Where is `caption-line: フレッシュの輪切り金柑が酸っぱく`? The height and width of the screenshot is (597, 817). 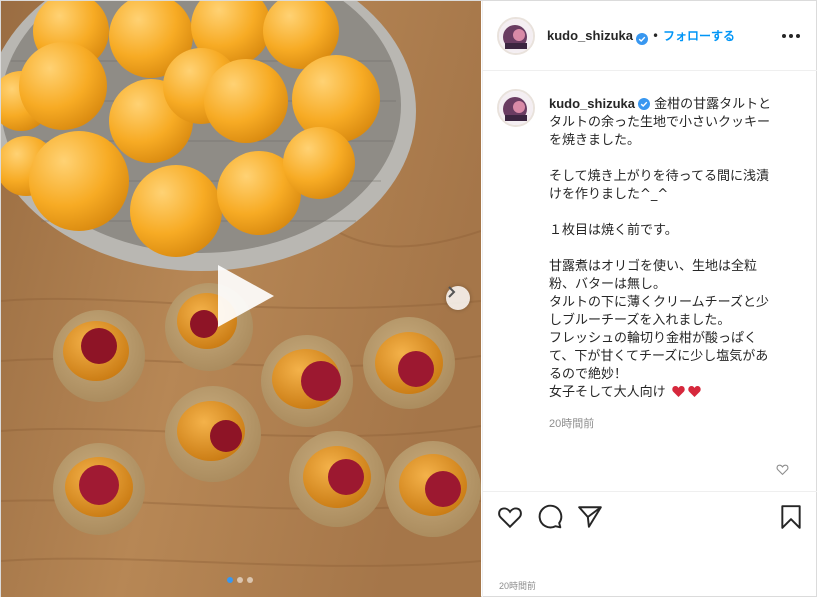
caption-line: フレッシュの輪切り金柑が酸っぱく is located at coordinates (653, 338).